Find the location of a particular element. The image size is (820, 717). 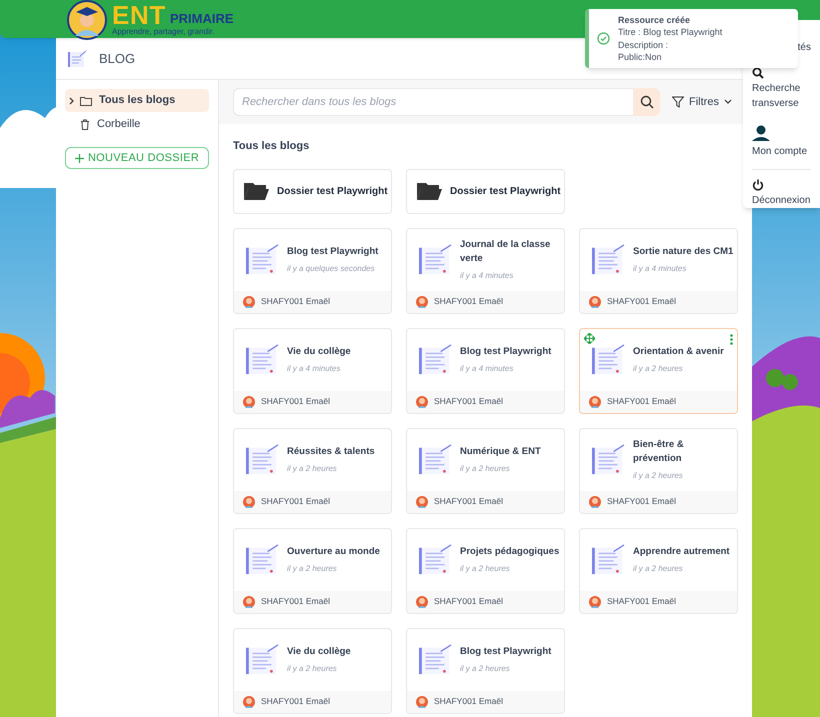

blog-title: Projets pédagogiques is located at coordinates (510, 551).